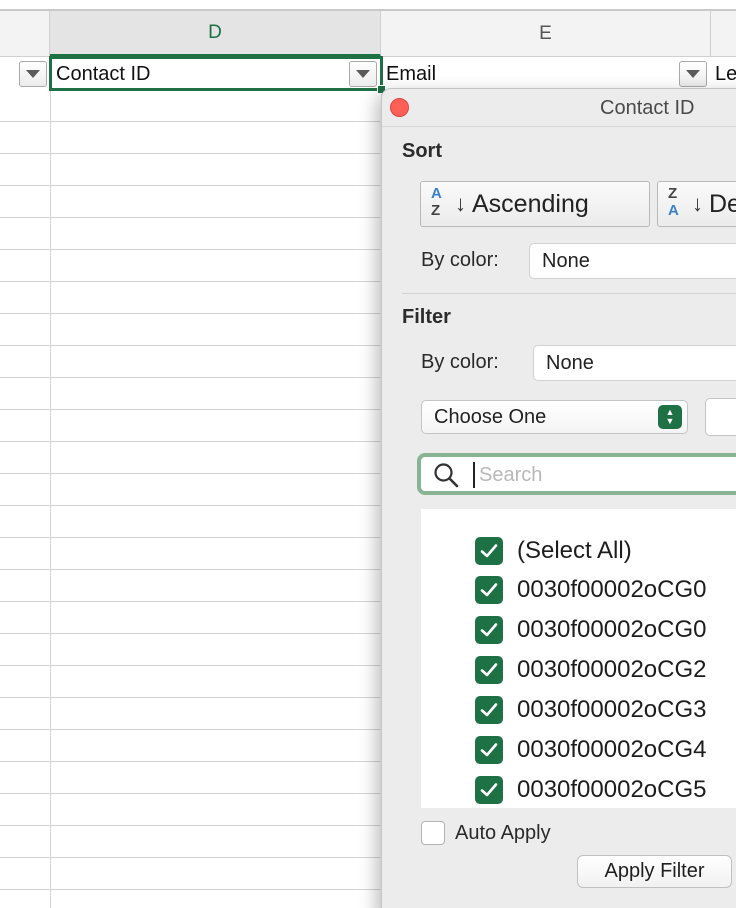  What do you see at coordinates (612, 669) in the screenshot?
I see `list-item-label: 0030f00002oCG2` at bounding box center [612, 669].